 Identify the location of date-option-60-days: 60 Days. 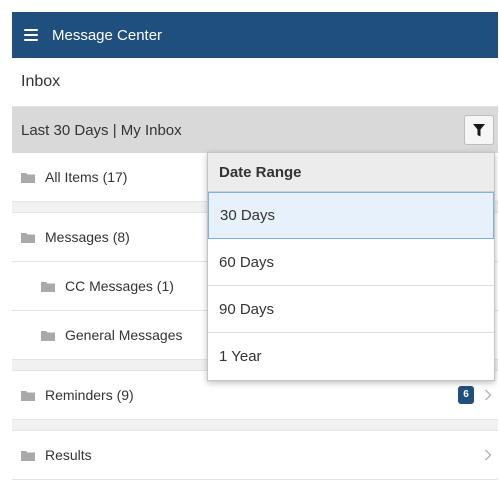
(351, 262).